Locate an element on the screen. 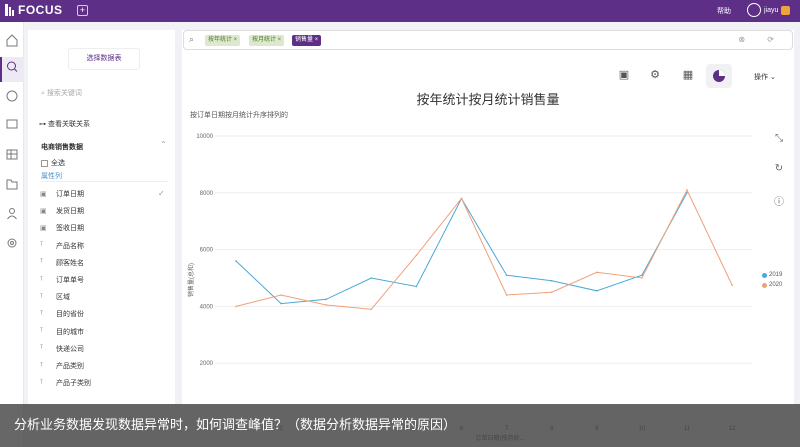 This screenshot has height=447, width=800. select-table-button: 选择数据表 is located at coordinates (104, 59).